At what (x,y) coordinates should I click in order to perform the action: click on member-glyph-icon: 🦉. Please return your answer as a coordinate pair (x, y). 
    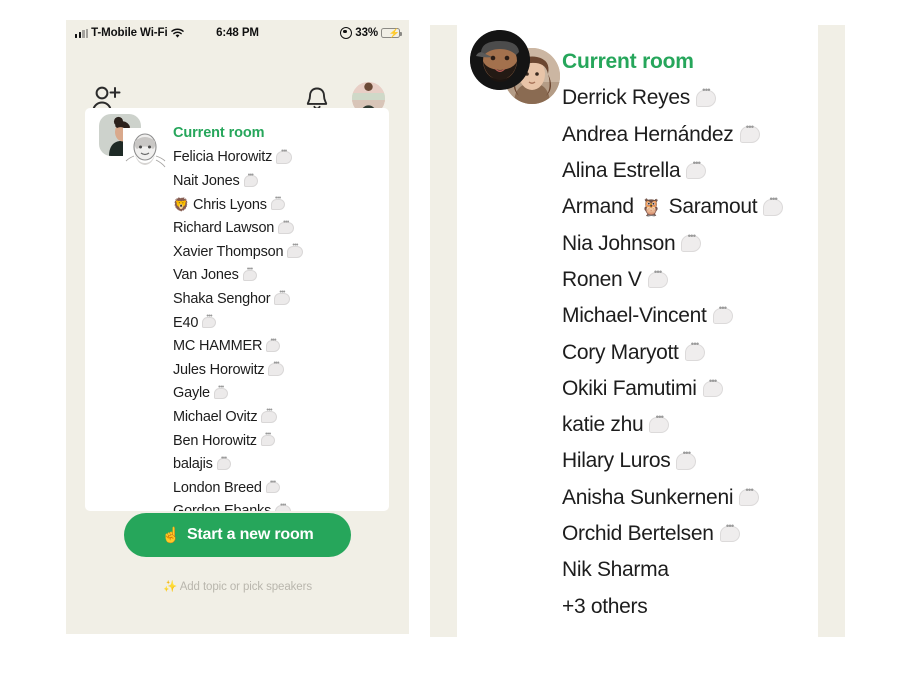
    Looking at the image, I should click on (651, 207).